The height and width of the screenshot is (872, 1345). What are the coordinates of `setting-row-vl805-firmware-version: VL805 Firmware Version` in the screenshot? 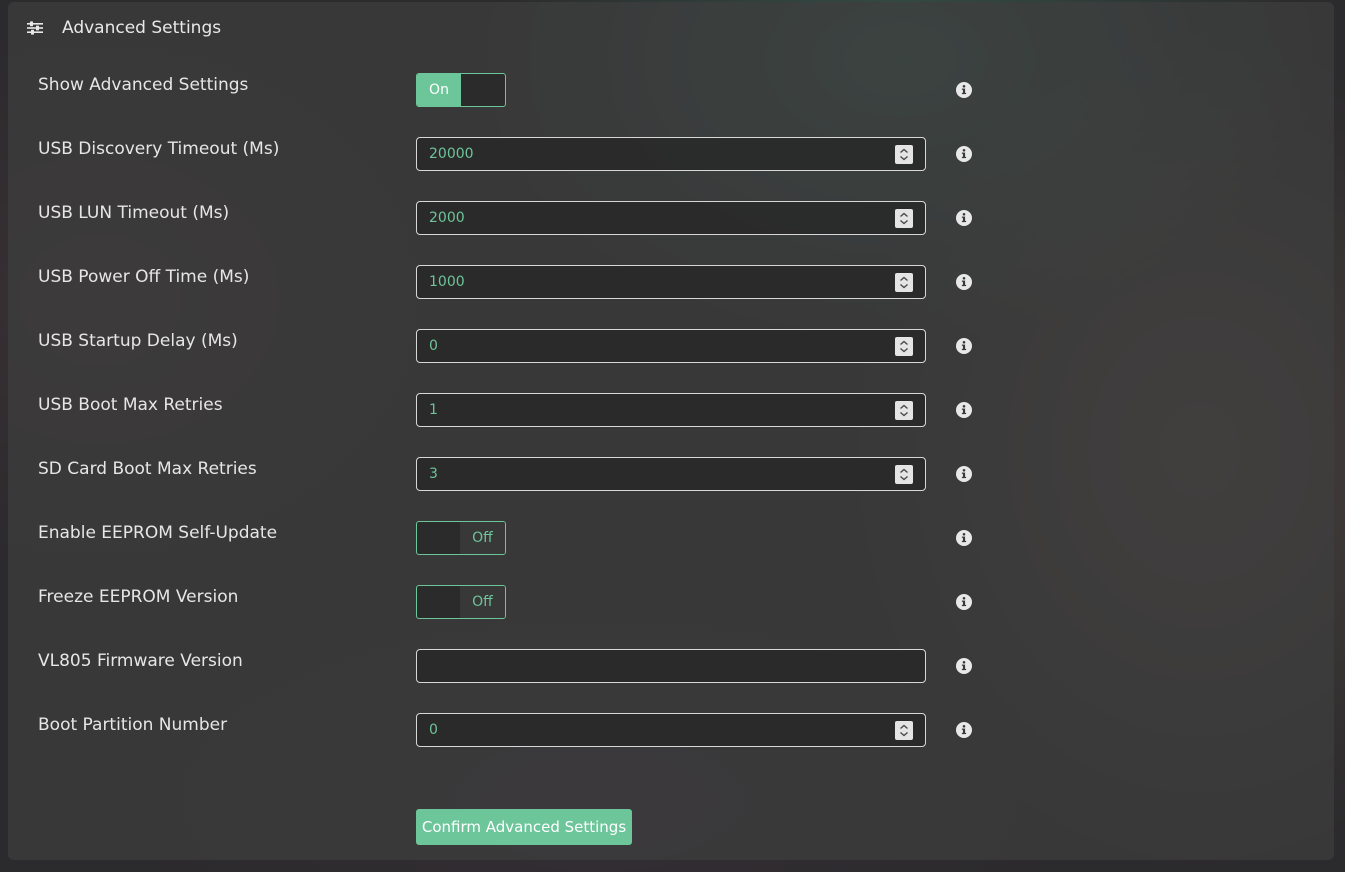 It's located at (508, 666).